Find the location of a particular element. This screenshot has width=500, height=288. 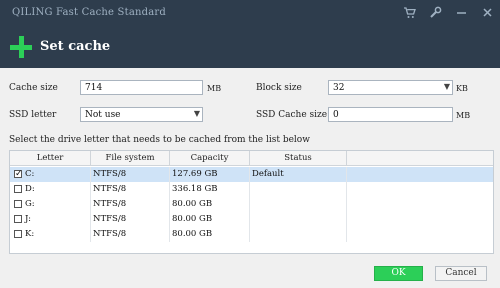

column-header-file-system: File system is located at coordinates (130, 158).